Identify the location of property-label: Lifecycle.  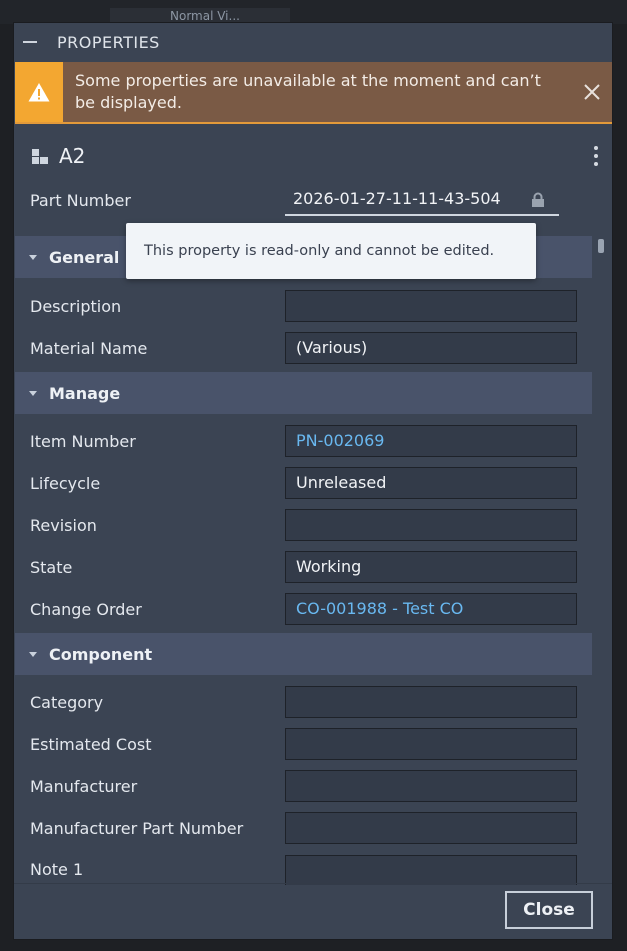
(65, 483).